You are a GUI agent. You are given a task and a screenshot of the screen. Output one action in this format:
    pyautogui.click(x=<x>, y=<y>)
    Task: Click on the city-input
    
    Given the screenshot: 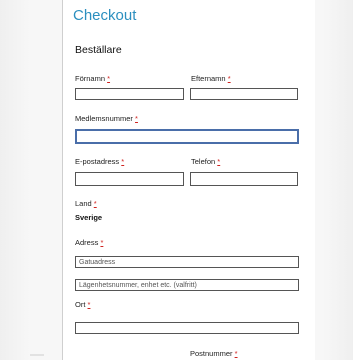 What is the action you would take?
    pyautogui.click(x=187, y=328)
    